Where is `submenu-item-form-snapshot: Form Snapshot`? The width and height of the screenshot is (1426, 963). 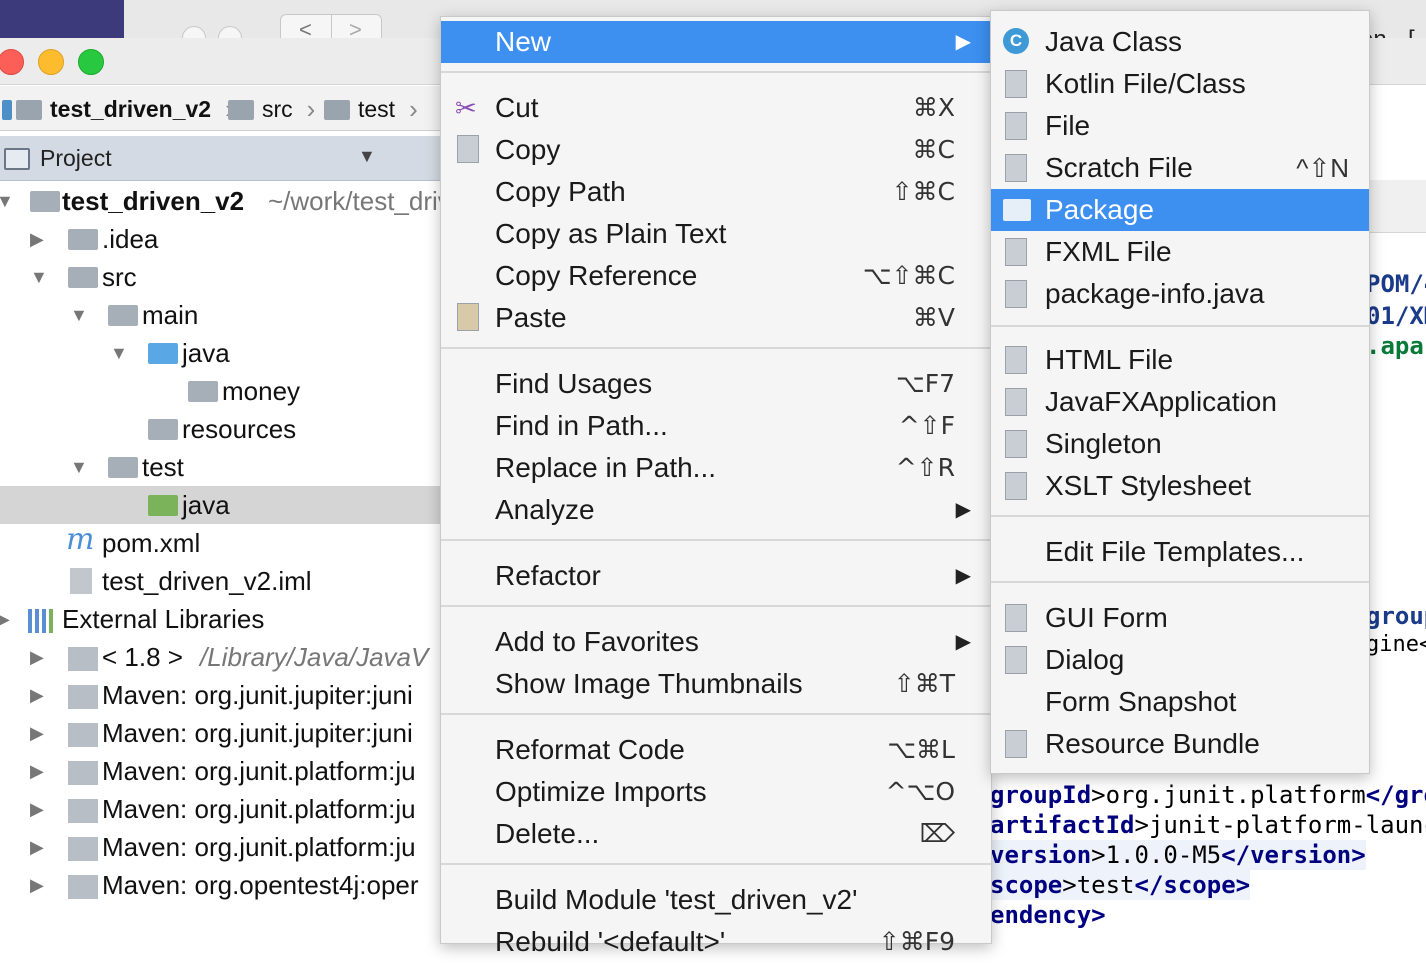
submenu-item-form-snapshot: Form Snapshot is located at coordinates (1180, 702).